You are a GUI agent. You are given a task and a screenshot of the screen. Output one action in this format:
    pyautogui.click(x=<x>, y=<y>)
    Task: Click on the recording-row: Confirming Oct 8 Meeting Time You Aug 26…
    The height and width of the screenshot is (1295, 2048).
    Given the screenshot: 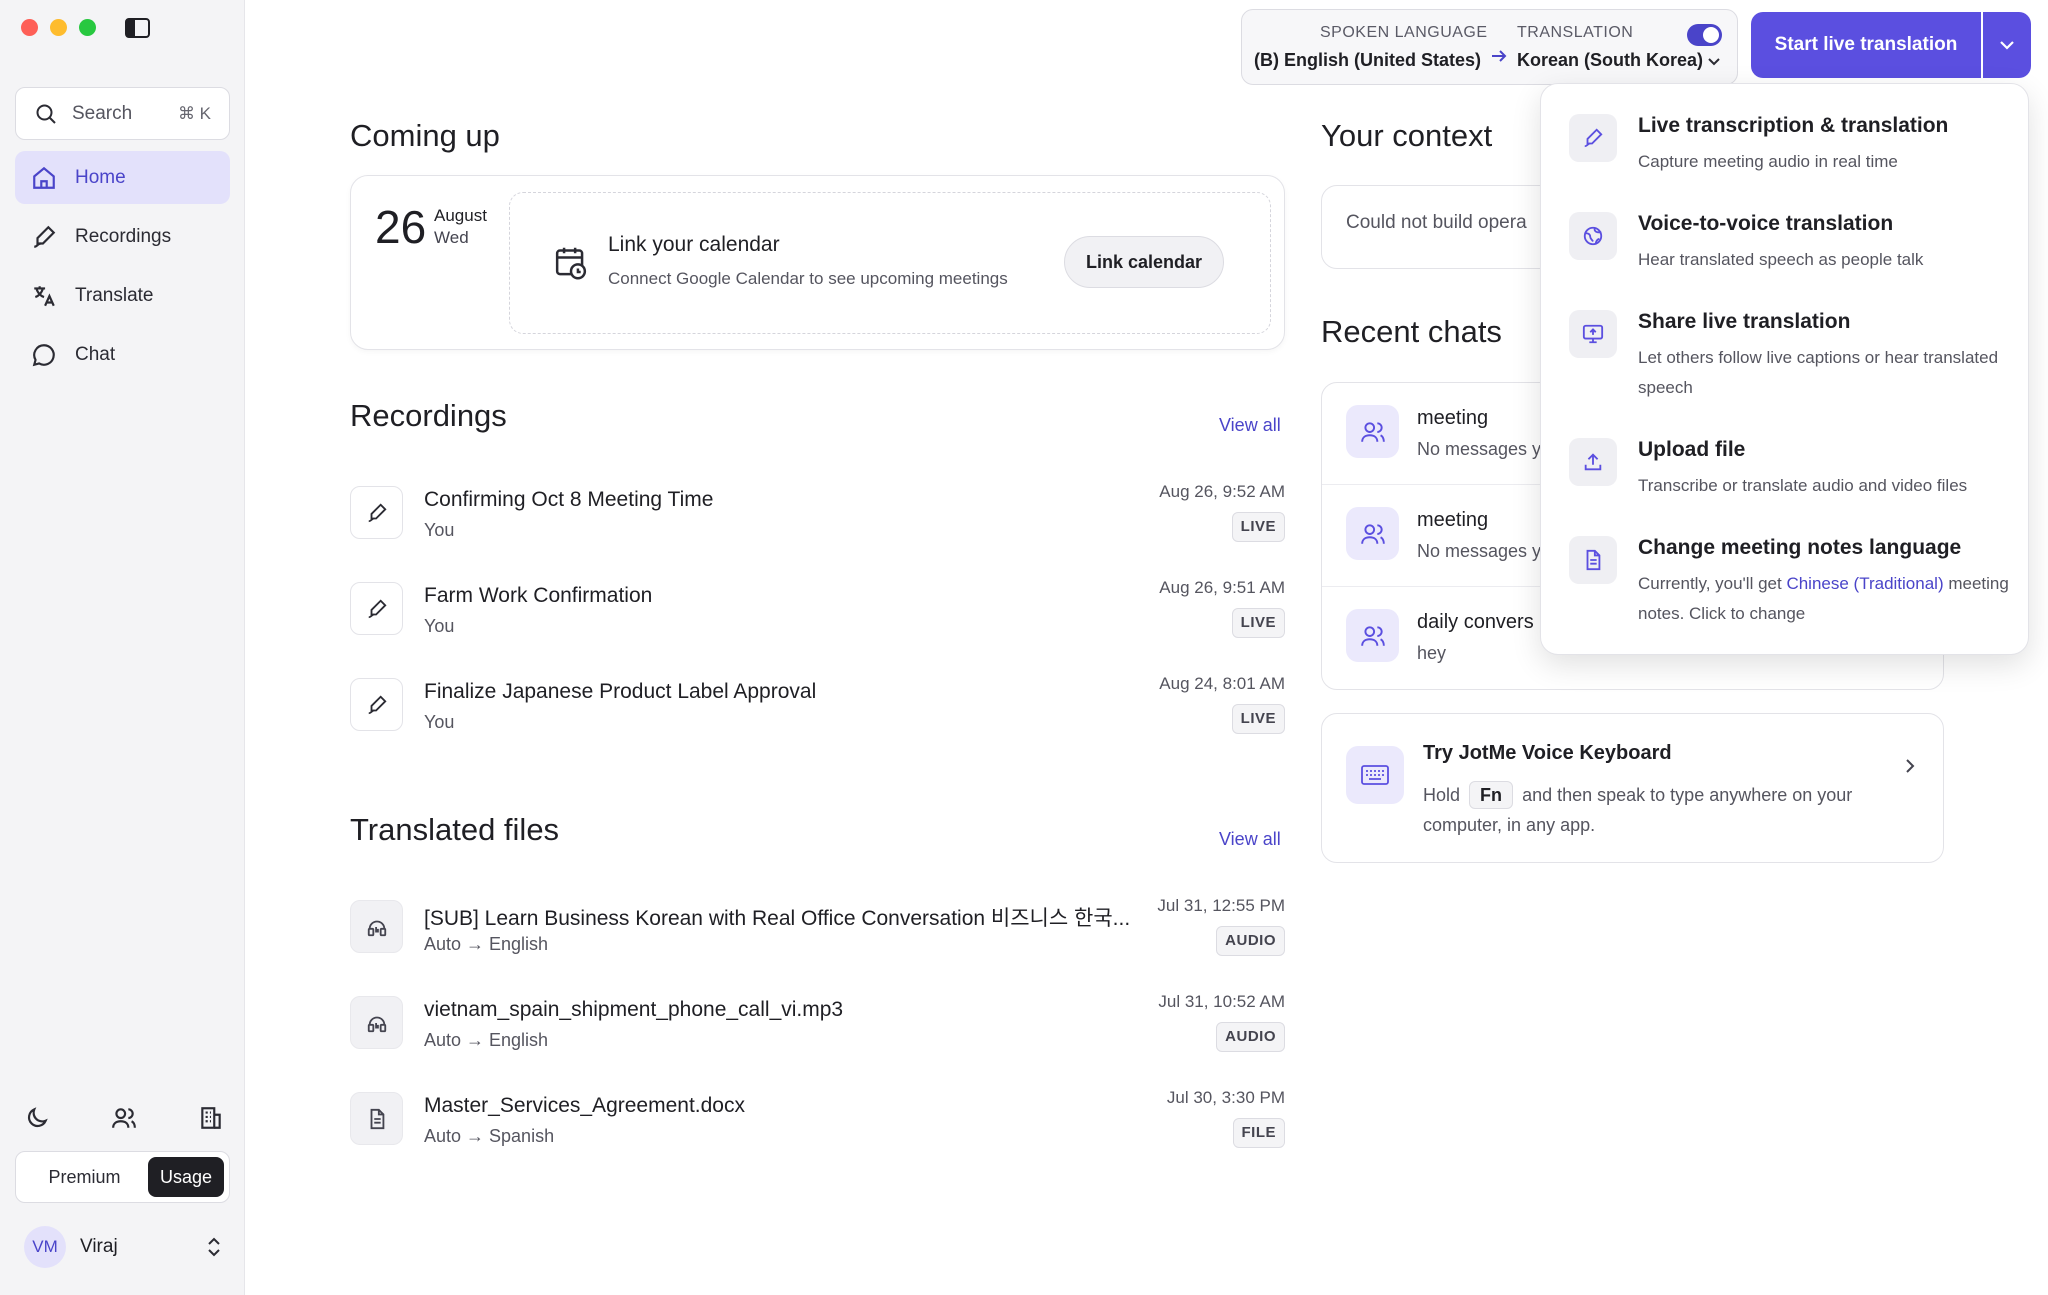 What is the action you would take?
    pyautogui.click(x=817, y=518)
    